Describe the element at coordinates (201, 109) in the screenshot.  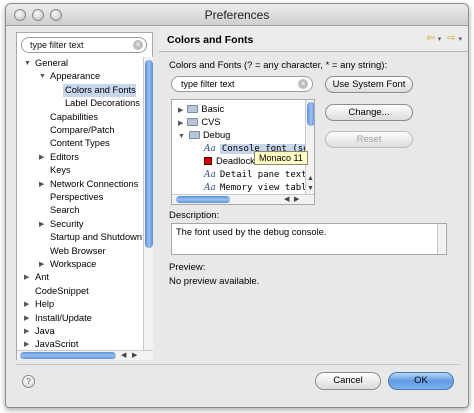
I see `fonts-tree-item: ▶ Basic` at that location.